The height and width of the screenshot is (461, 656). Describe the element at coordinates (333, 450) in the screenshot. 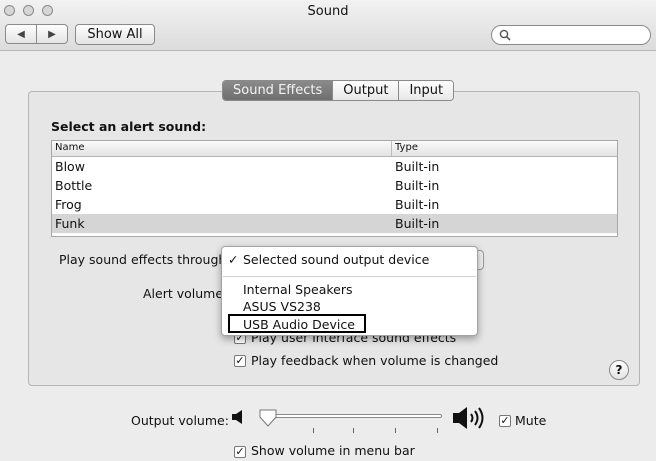

I see `show-volume-label: Show volume in menu bar` at that location.